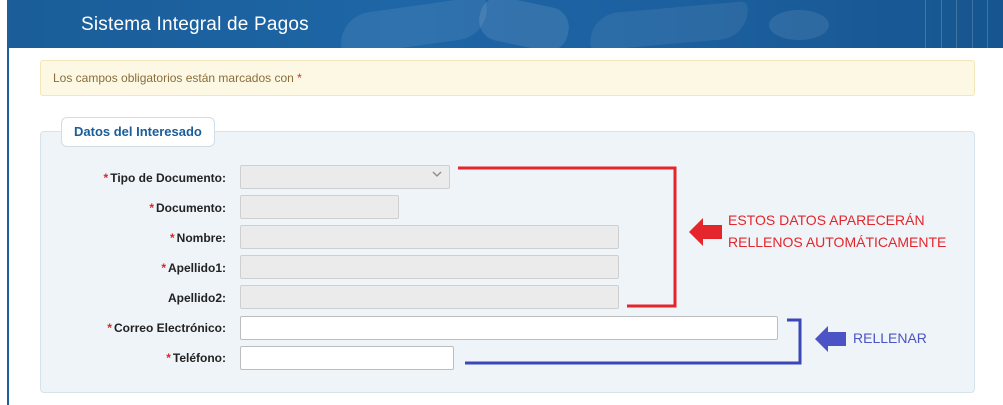 The width and height of the screenshot is (1003, 405). What do you see at coordinates (633, 341) in the screenshot?
I see `blue-bracket` at bounding box center [633, 341].